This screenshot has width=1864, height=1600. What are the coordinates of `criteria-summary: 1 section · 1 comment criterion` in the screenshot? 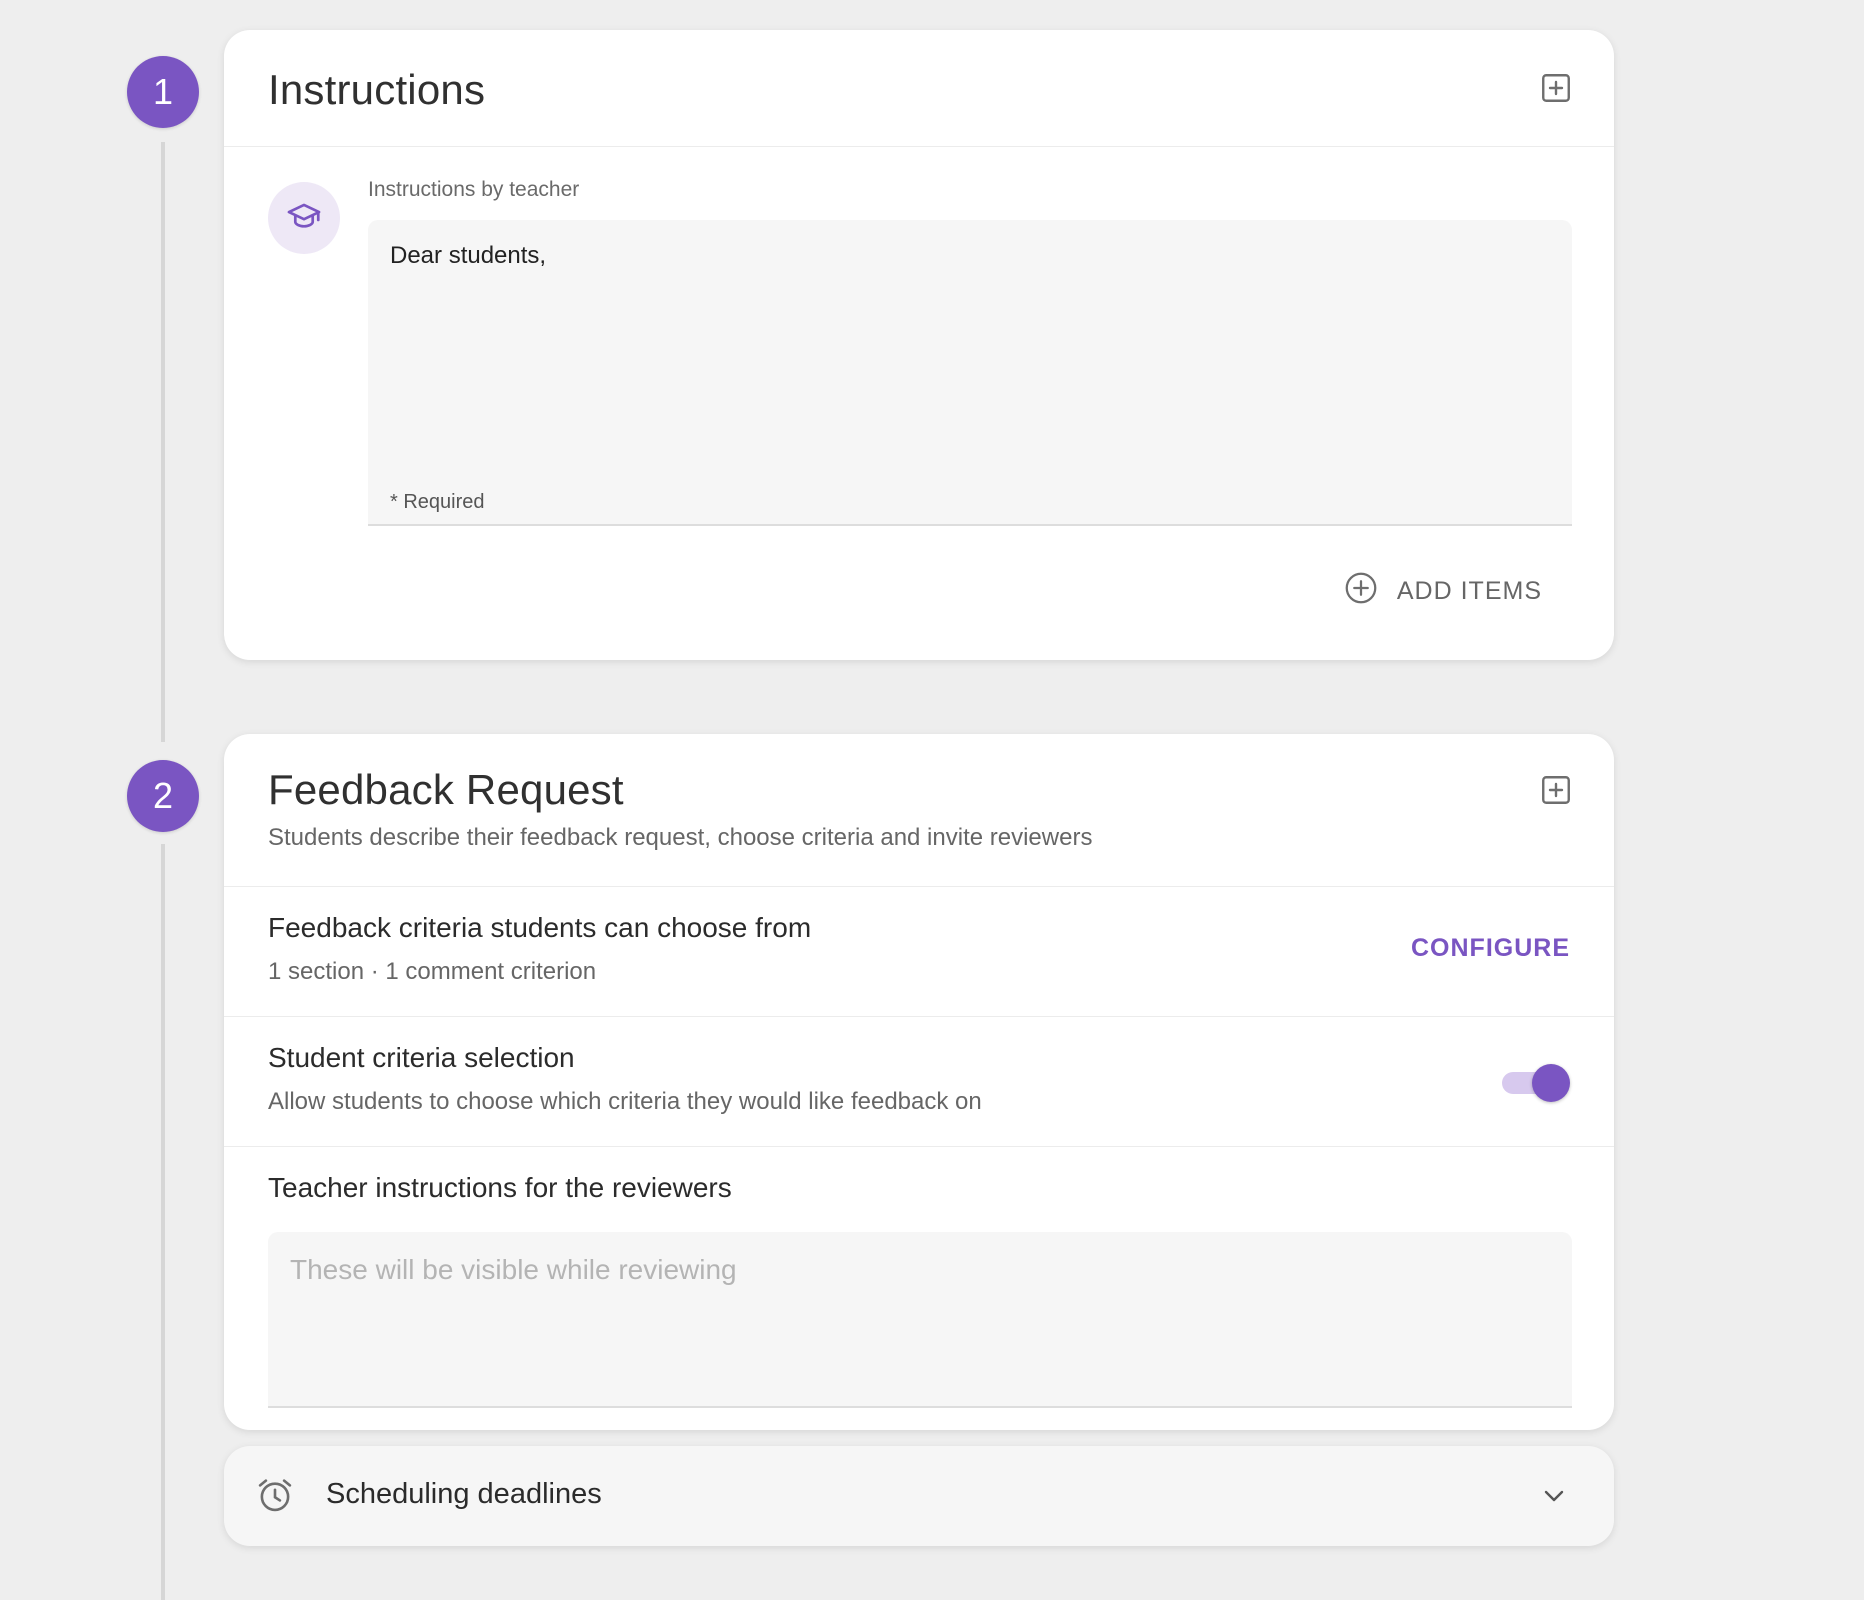 It's located at (432, 971).